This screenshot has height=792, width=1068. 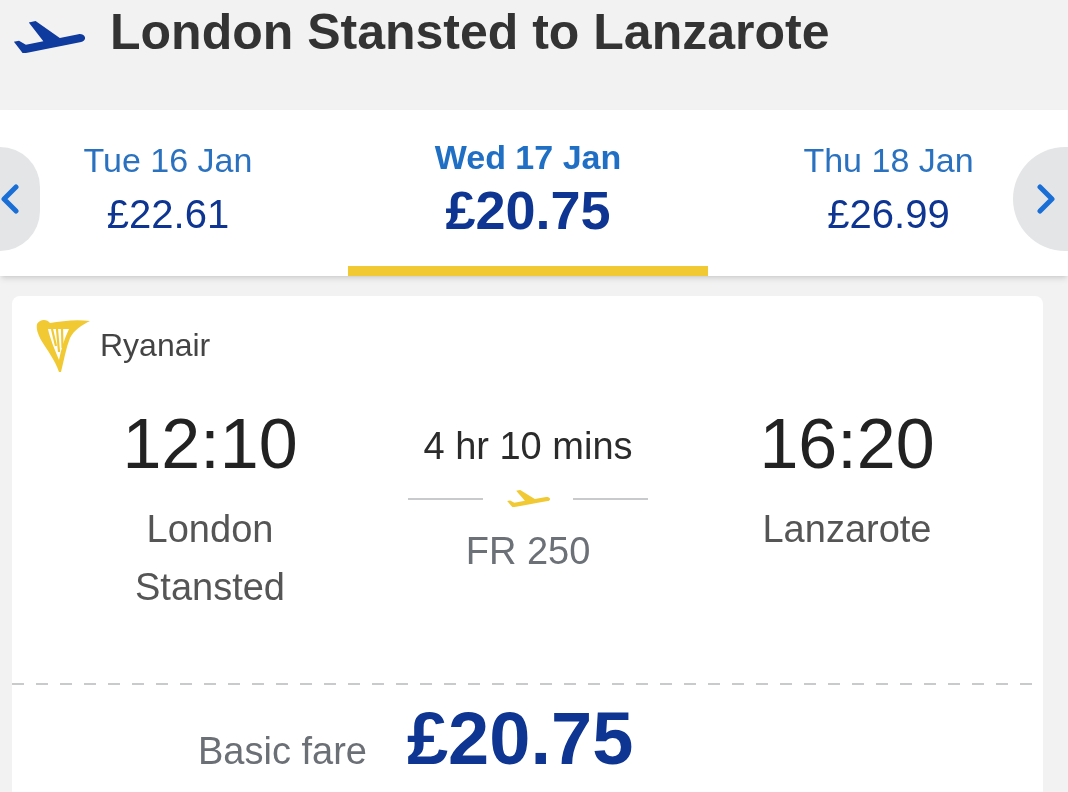 I want to click on harp-logo-icon, so click(x=63, y=345).